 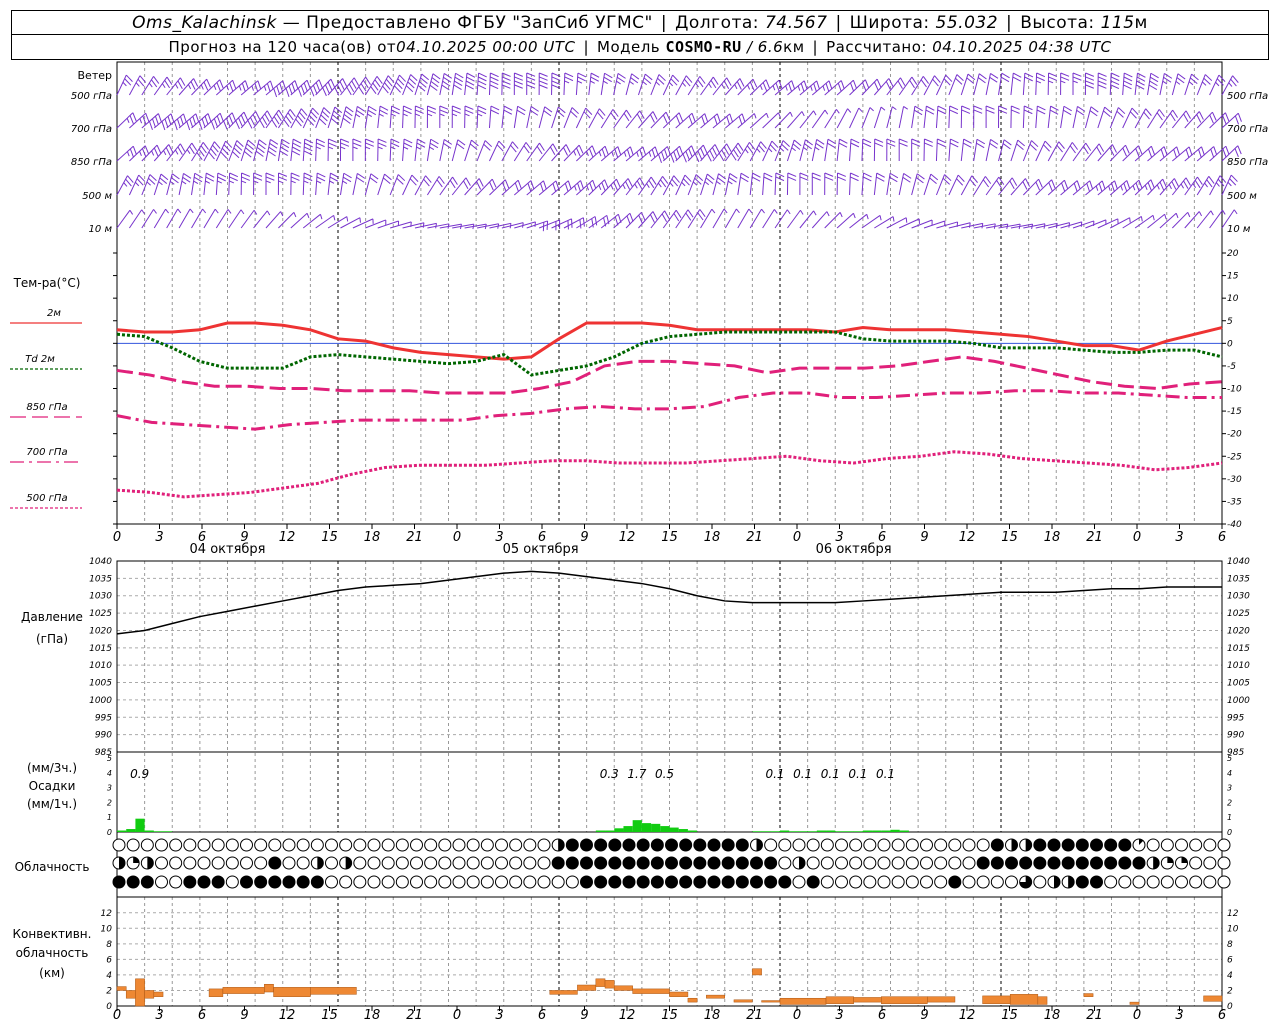 I want to click on hour-tick-label: 15, so click(x=1009, y=1015).